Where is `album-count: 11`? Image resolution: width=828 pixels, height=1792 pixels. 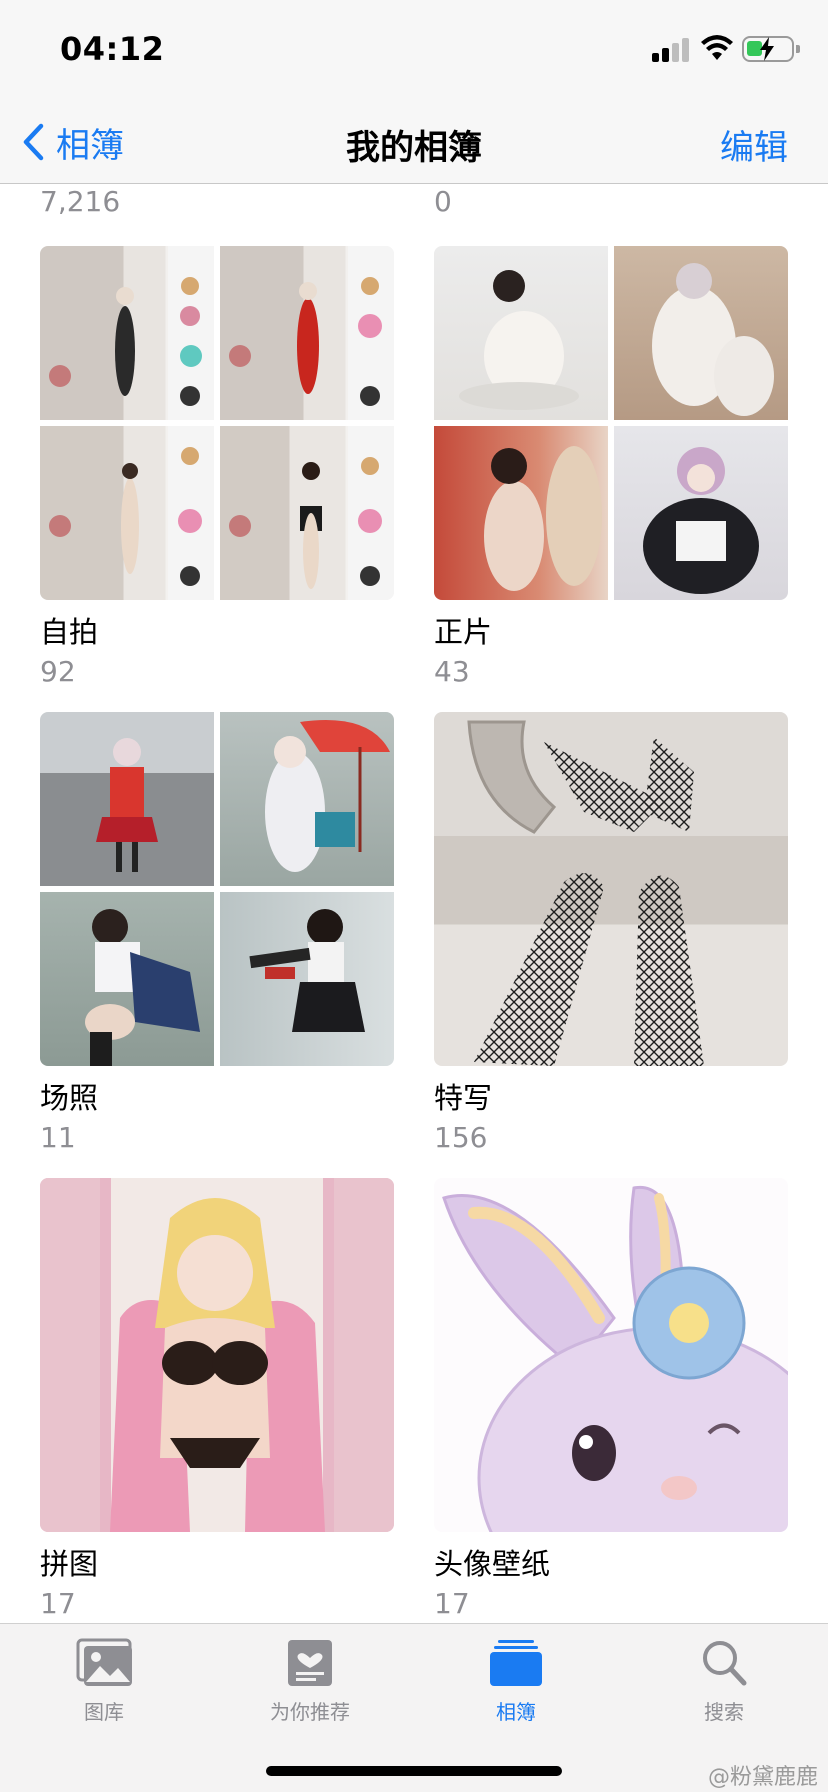 album-count: 11 is located at coordinates (58, 1137).